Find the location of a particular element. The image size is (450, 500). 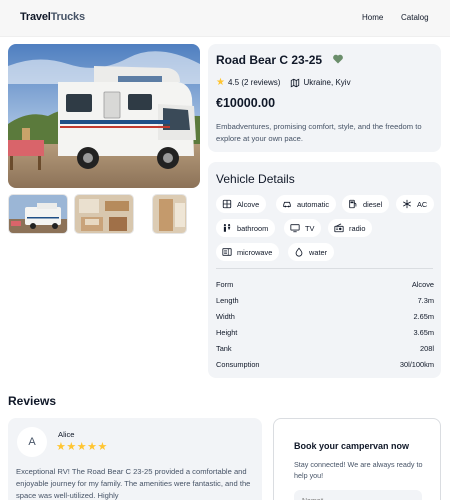

fuel-pump-icon is located at coordinates (353, 204).